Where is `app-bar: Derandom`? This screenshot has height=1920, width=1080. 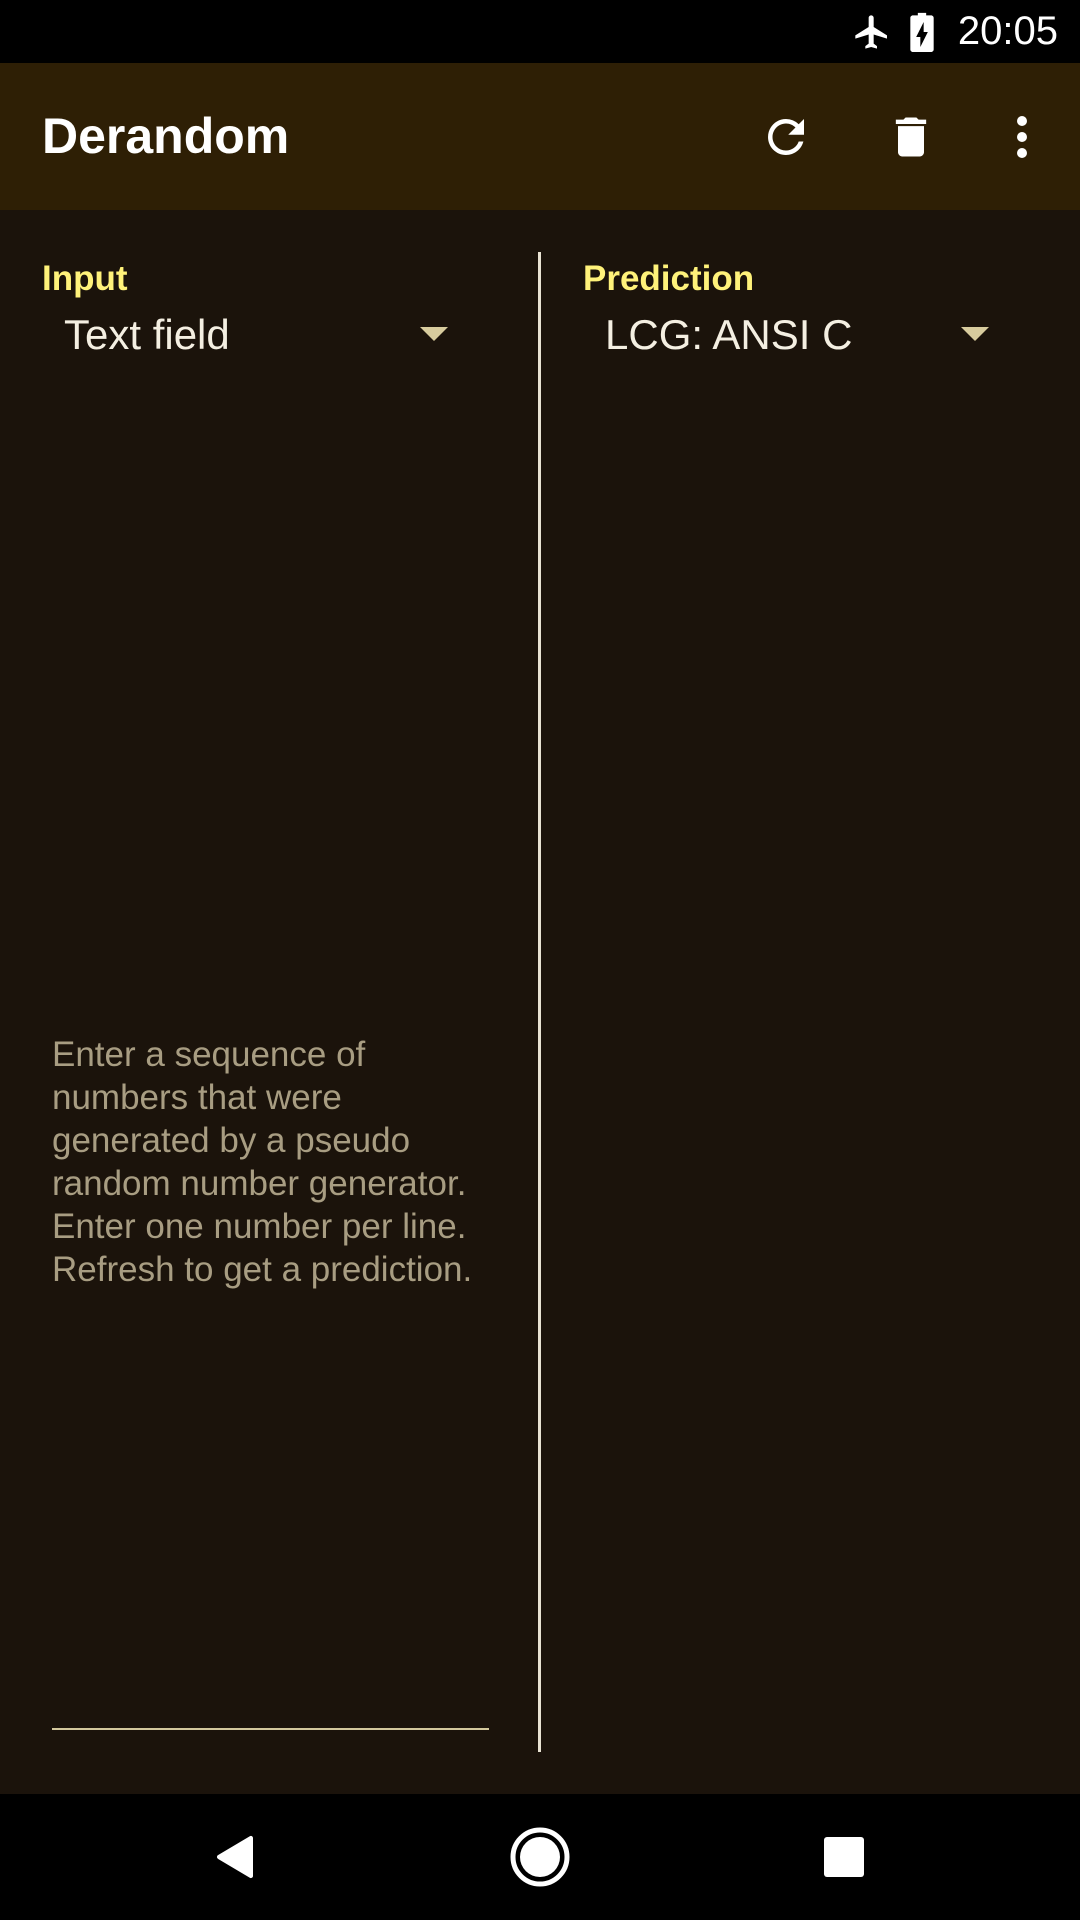 app-bar: Derandom is located at coordinates (540, 136).